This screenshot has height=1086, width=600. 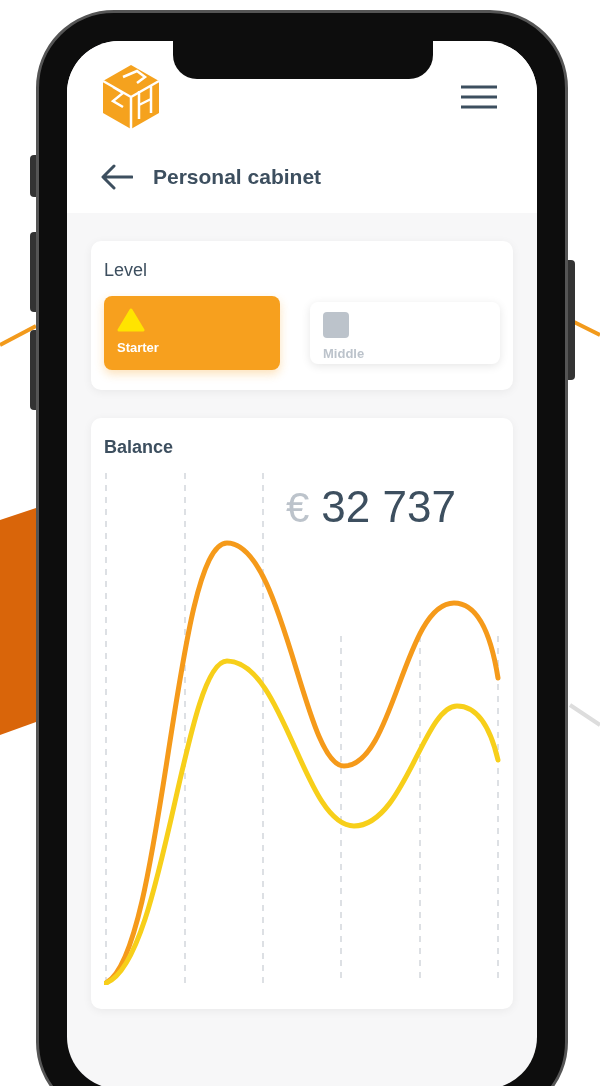 I want to click on currency-symbol: €, so click(x=298, y=507).